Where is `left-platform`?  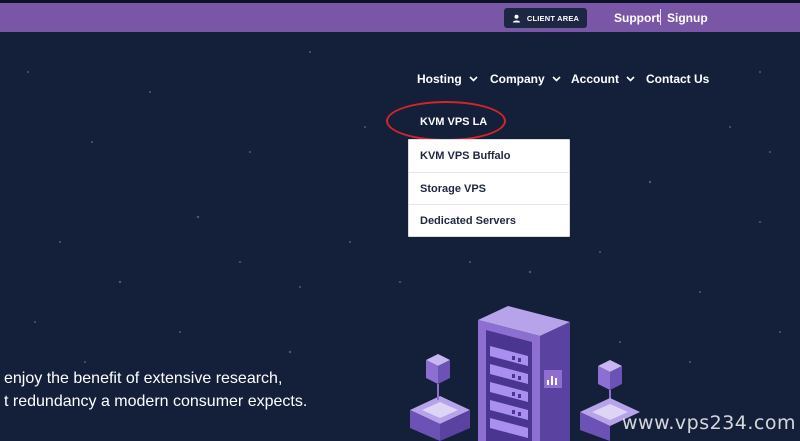
left-platform is located at coordinates (440, 418).